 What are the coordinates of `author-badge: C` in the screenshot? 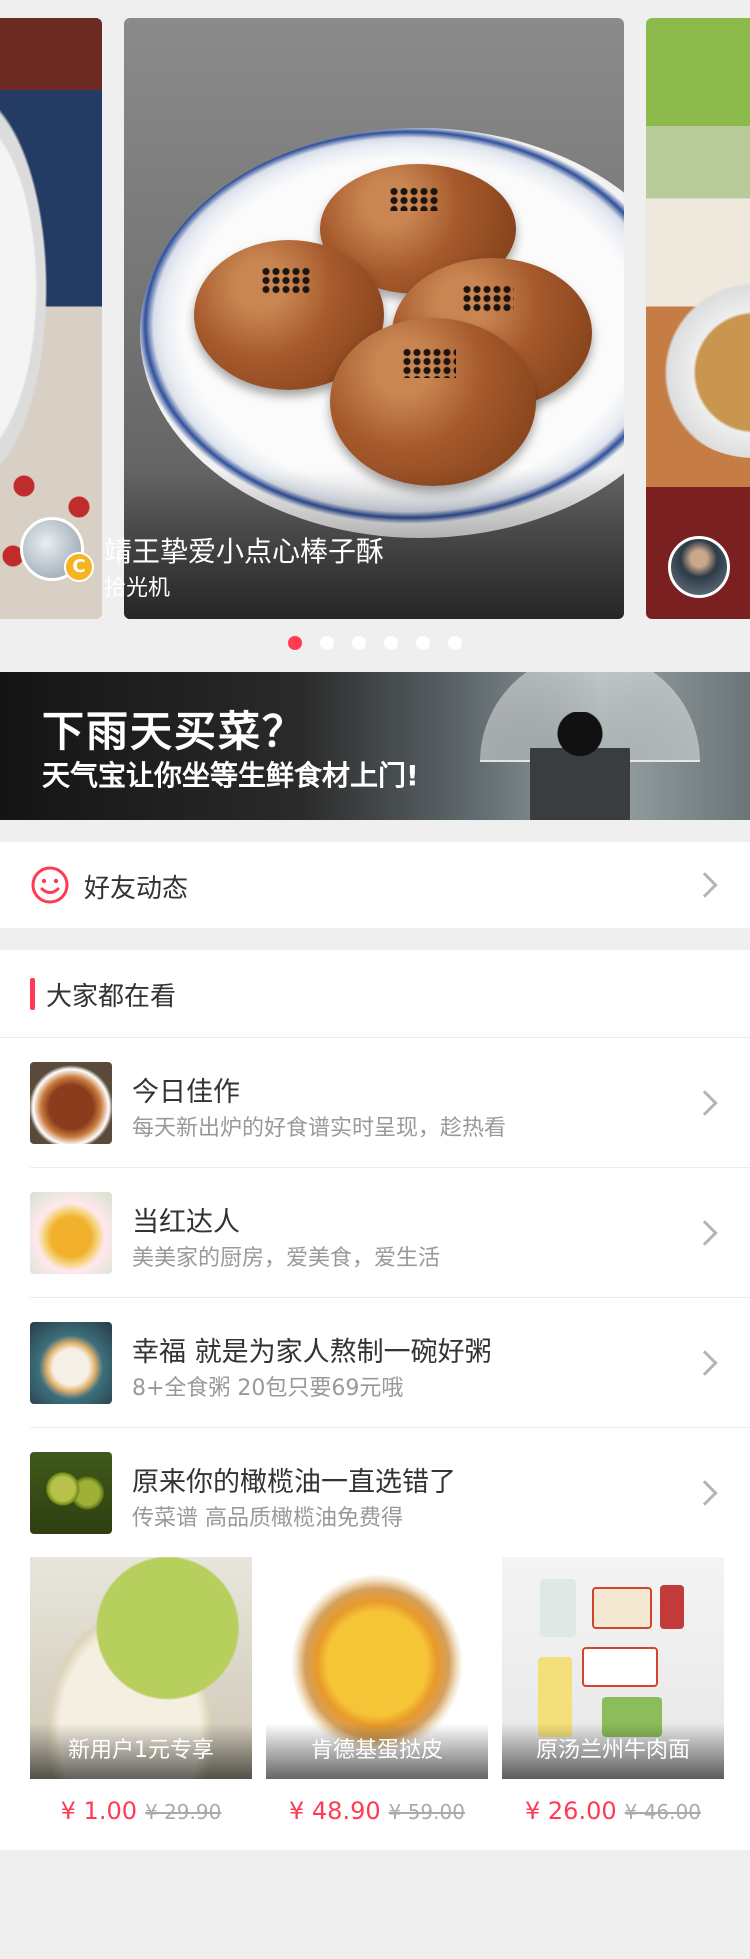 It's located at (79, 567).